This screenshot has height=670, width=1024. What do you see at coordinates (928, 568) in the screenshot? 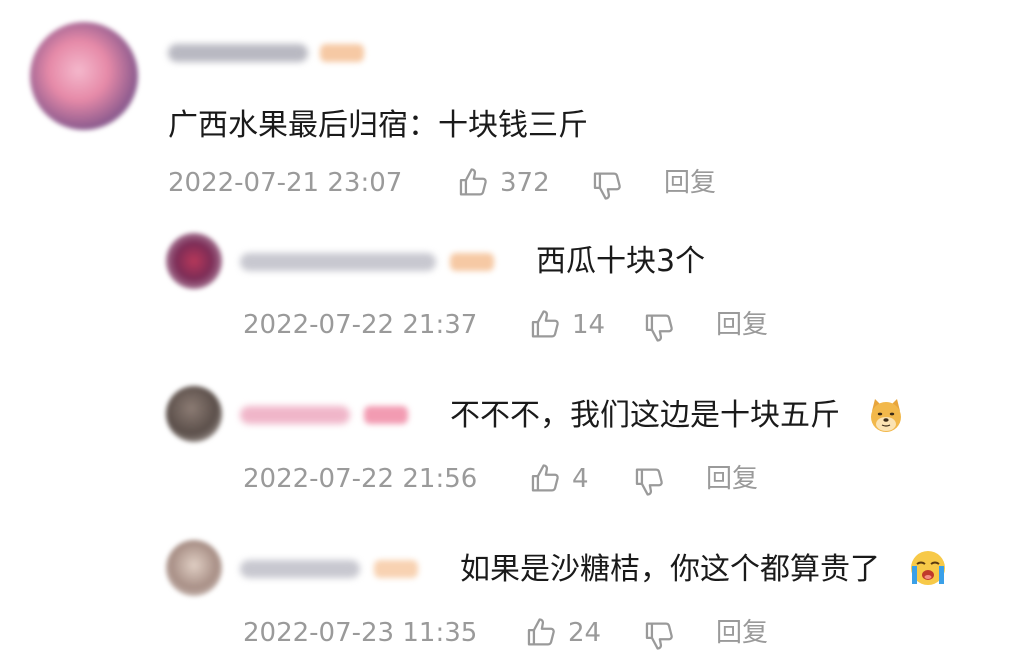
I see `crying-emoji-icon` at bounding box center [928, 568].